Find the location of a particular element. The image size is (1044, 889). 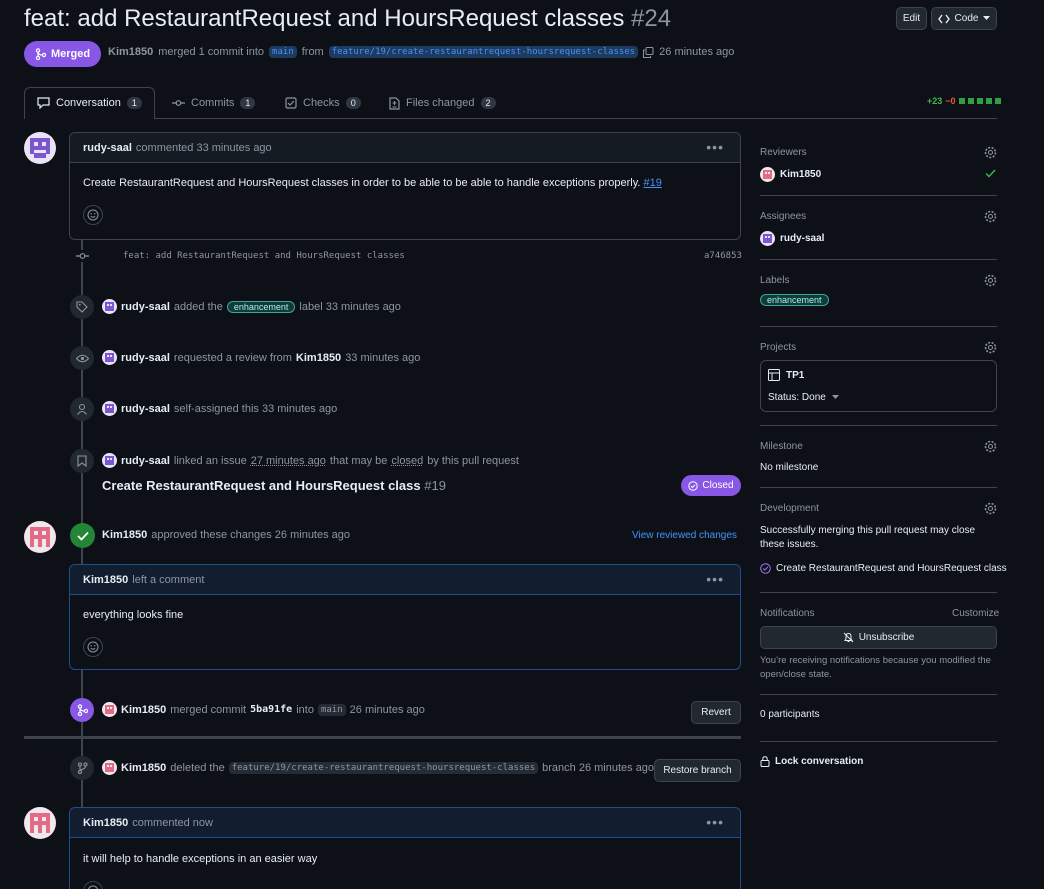

sidebar-divider is located at coordinates (878, 487).